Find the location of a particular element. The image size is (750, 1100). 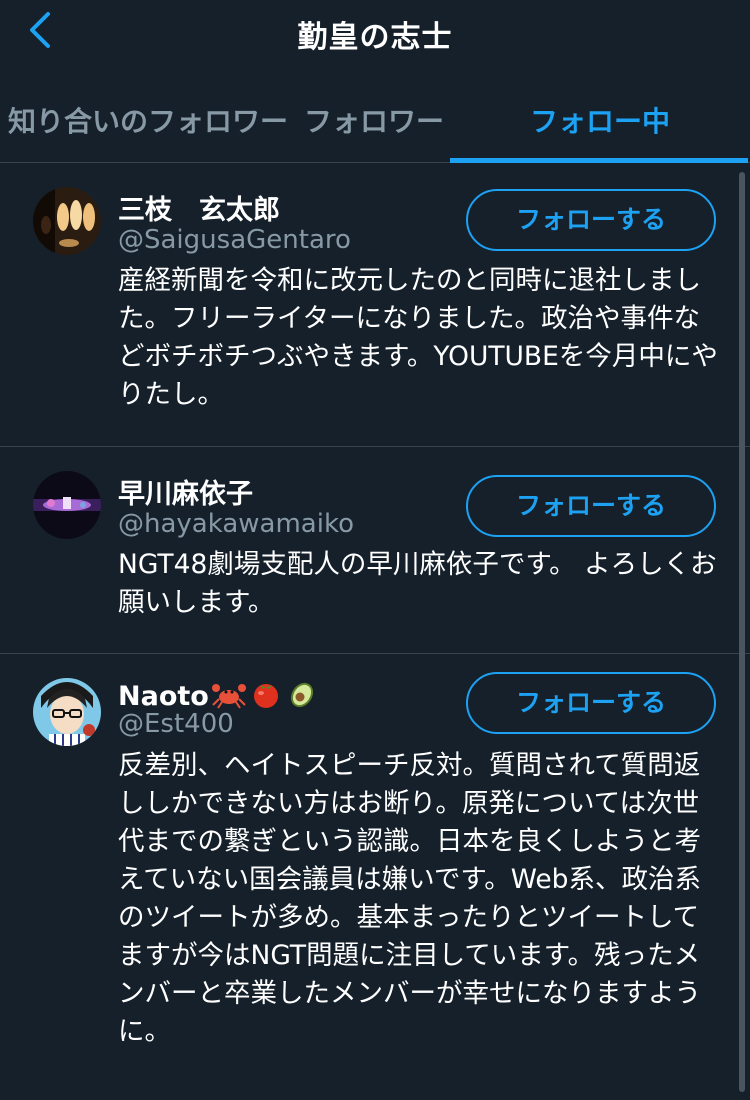

user-name: 三枝 玄太郎 is located at coordinates (199, 210).